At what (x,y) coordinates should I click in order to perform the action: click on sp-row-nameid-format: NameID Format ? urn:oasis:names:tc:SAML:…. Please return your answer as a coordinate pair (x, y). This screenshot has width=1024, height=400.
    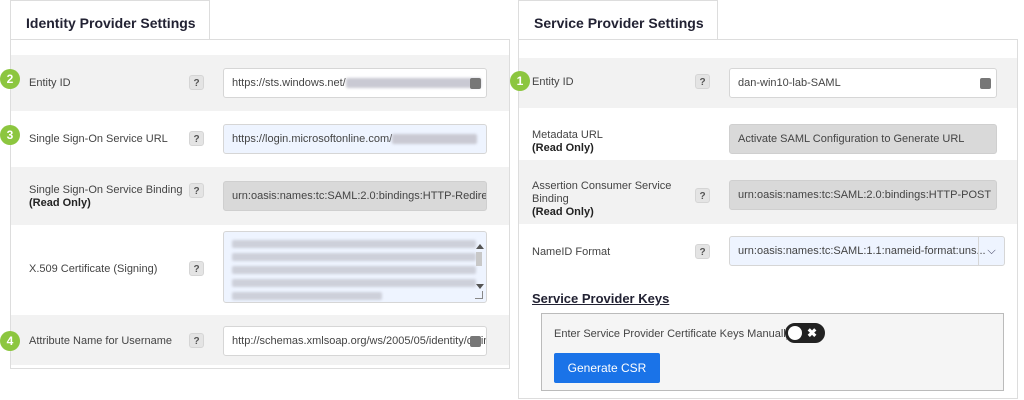
    Looking at the image, I should click on (768, 250).